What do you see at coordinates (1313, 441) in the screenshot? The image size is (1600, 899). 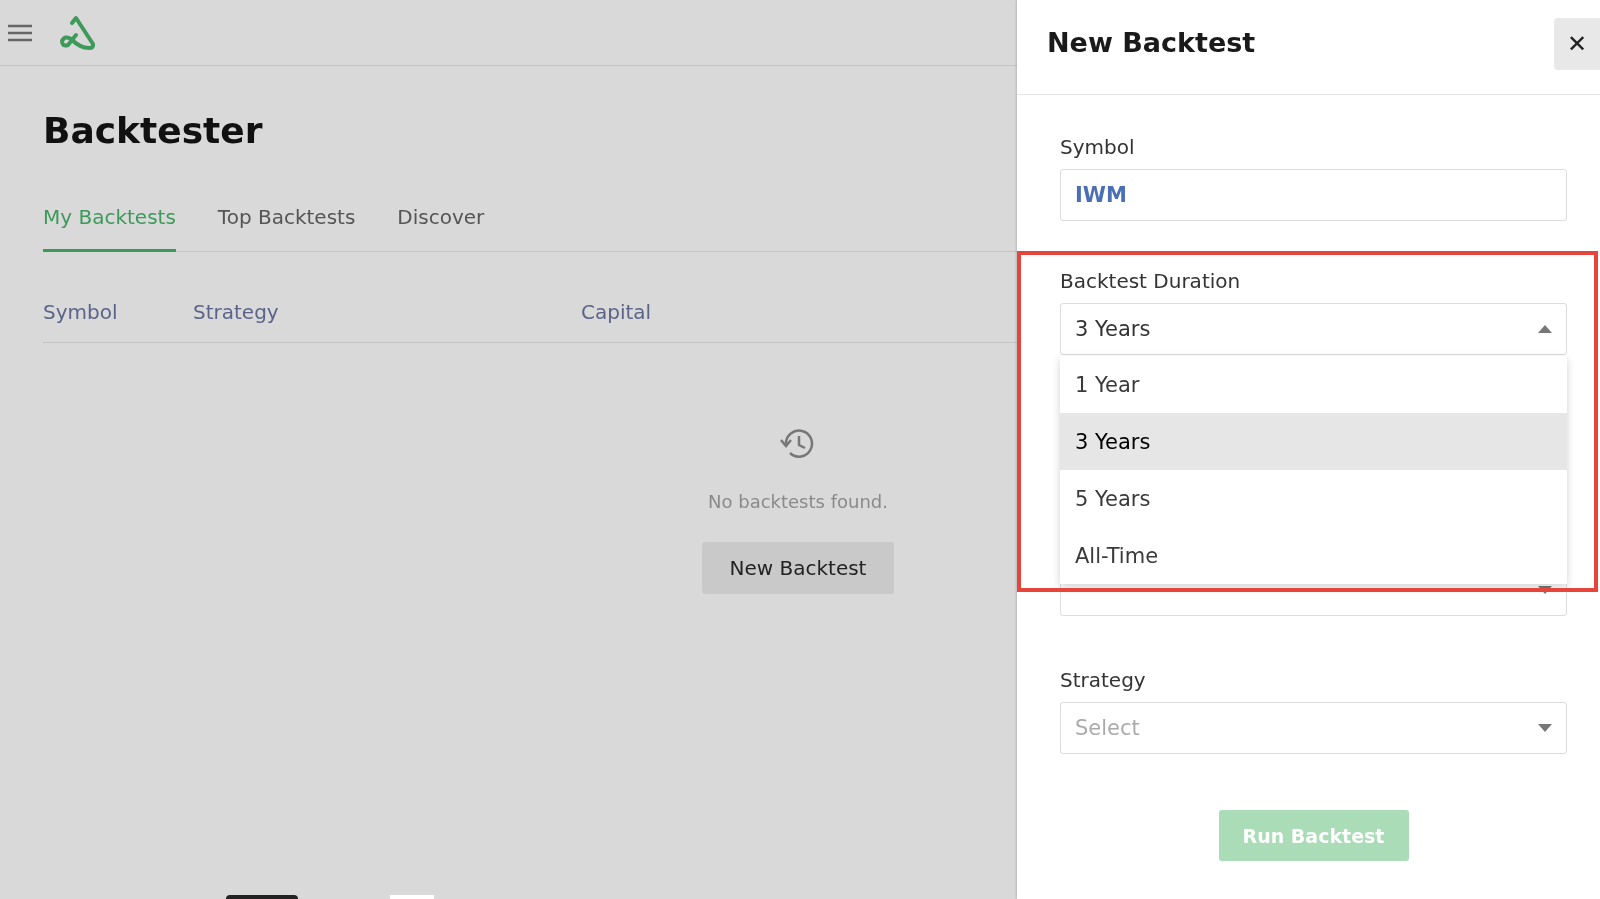 I see `dropdown-option: 3 Years` at bounding box center [1313, 441].